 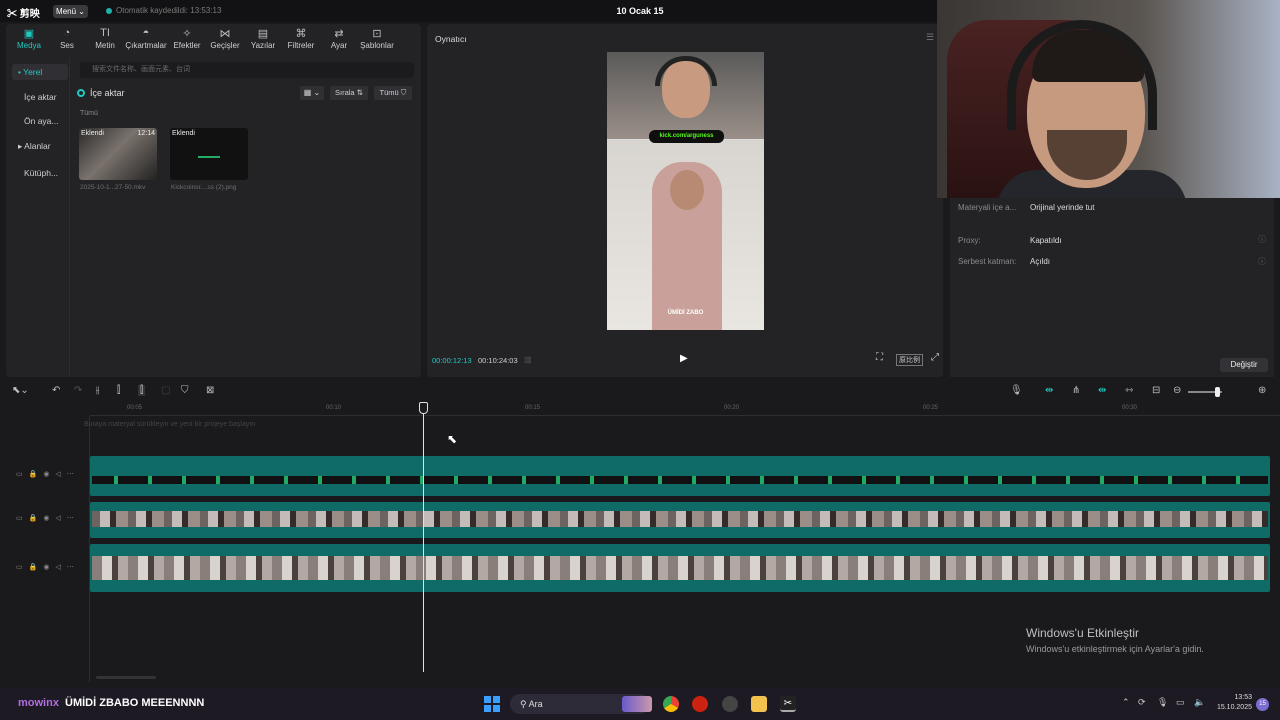 I want to click on person-head-image, so click(x=687, y=190).